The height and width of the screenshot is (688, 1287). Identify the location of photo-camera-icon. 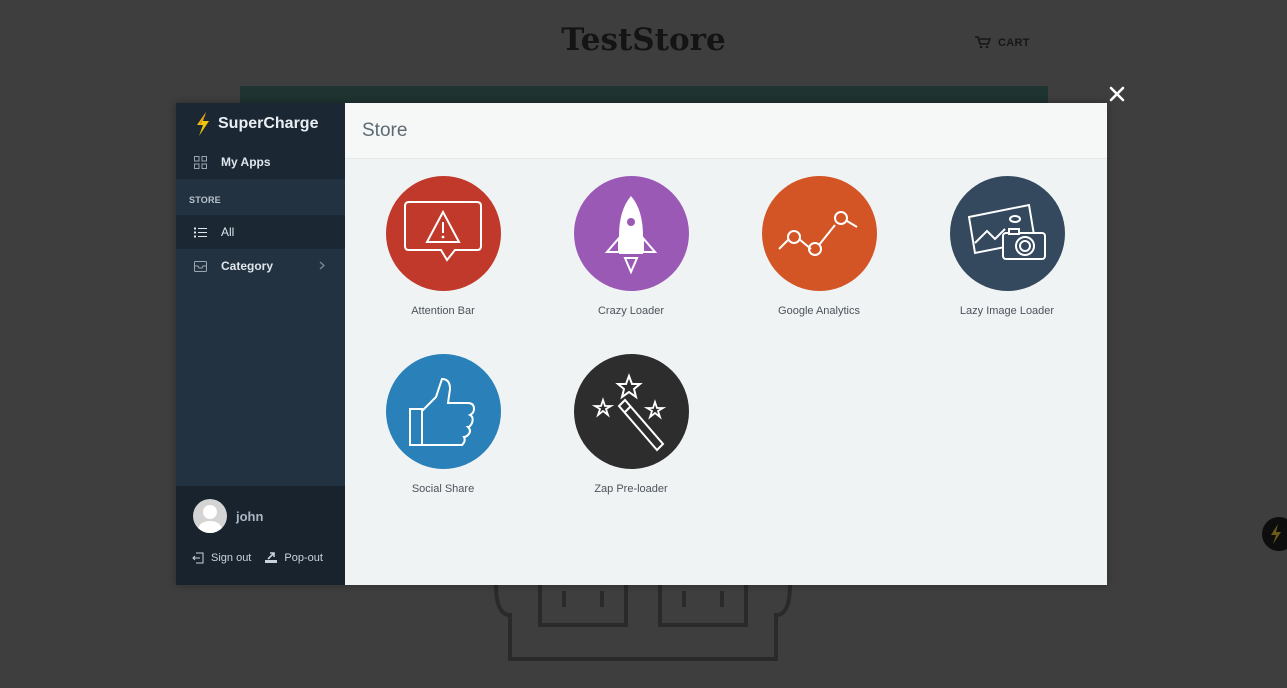
(1006, 231).